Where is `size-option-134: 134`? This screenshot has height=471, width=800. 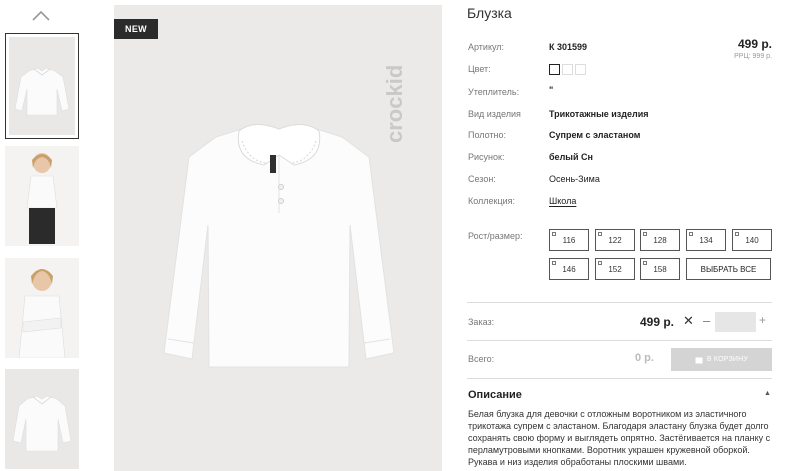
size-option-134: 134 is located at coordinates (706, 240).